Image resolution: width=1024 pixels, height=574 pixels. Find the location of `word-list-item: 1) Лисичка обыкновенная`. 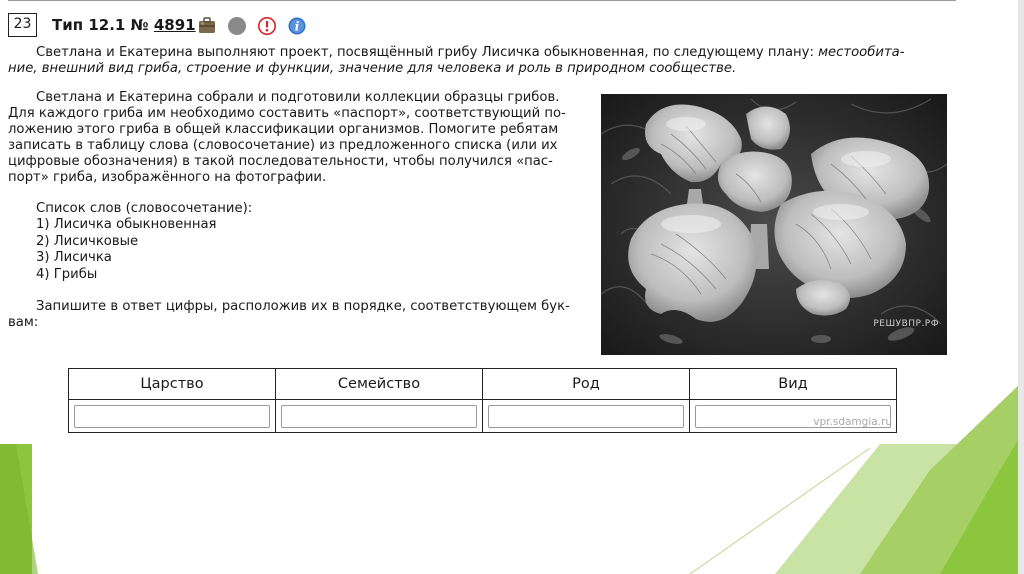

word-list-item: 1) Лисичка обыкновенная is located at coordinates (126, 224).